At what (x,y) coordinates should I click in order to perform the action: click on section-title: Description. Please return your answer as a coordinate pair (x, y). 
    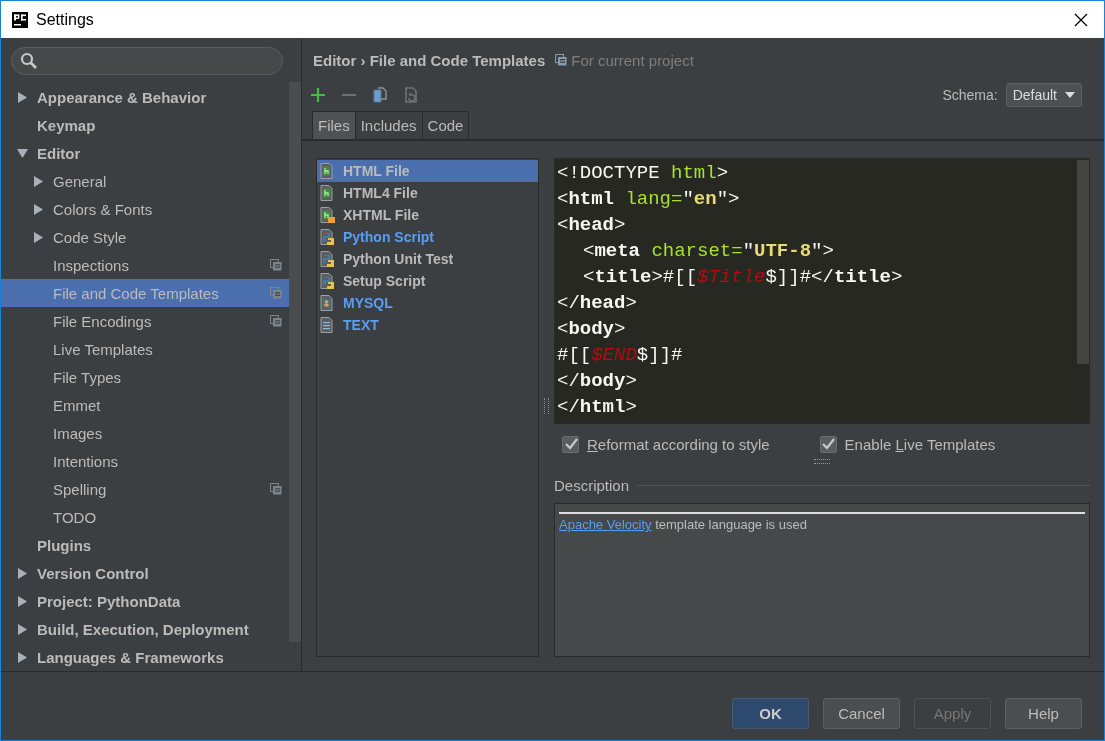
    Looking at the image, I should click on (592, 485).